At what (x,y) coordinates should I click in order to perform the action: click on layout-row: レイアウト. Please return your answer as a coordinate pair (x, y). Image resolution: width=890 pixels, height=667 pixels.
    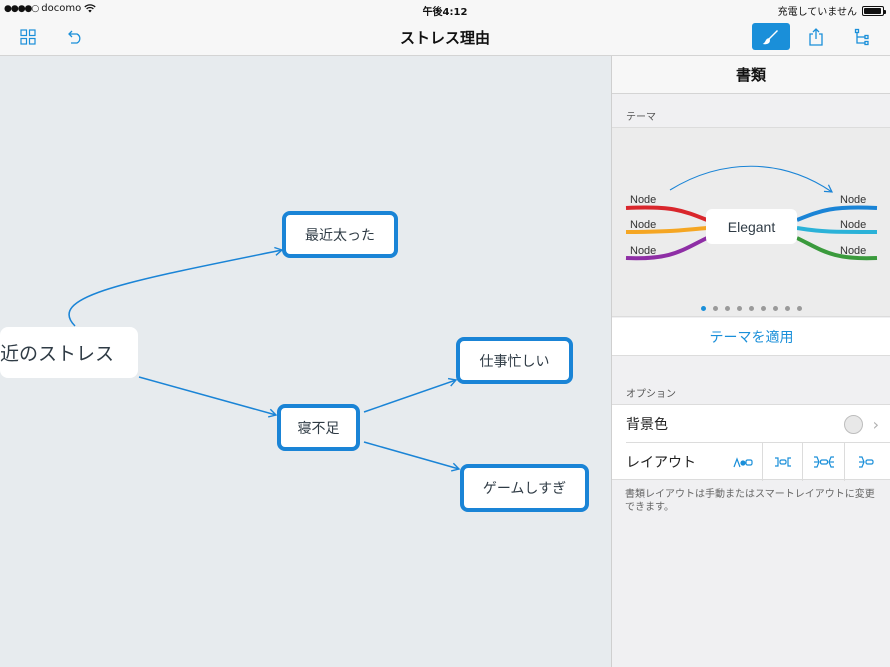
    Looking at the image, I should click on (751, 462).